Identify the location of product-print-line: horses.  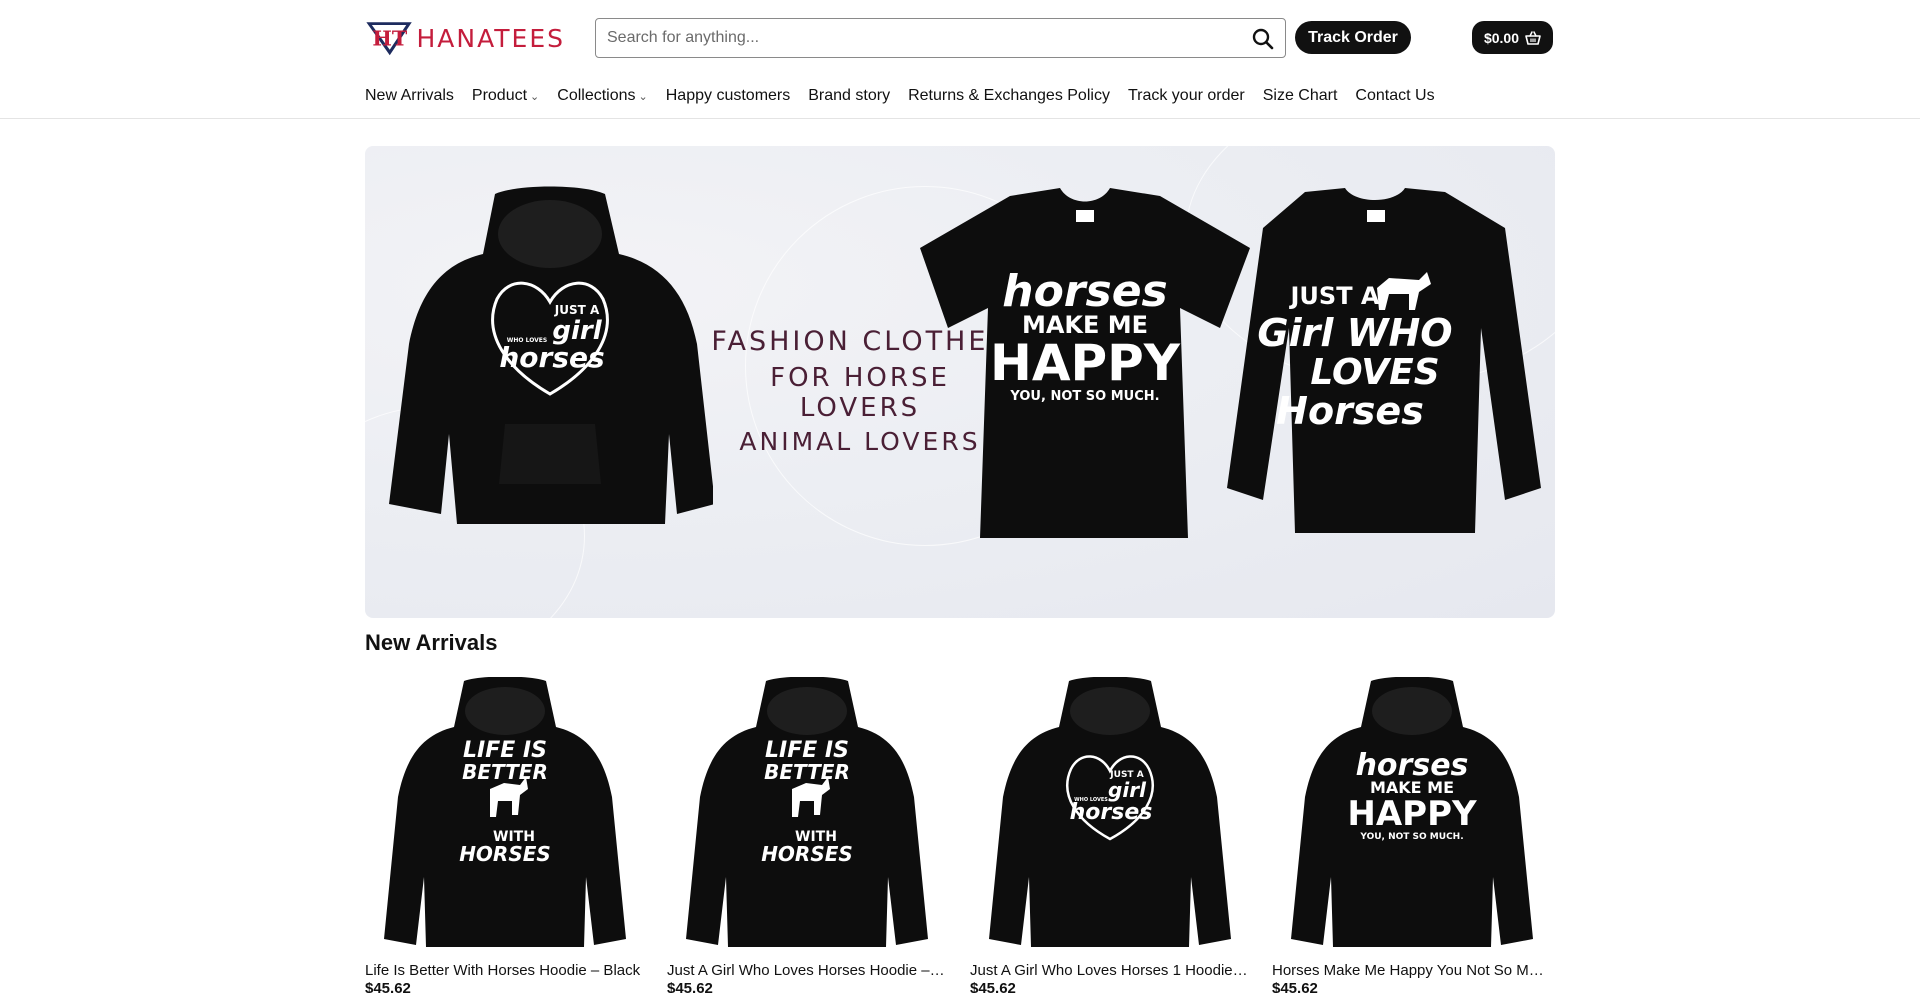
(1111, 812).